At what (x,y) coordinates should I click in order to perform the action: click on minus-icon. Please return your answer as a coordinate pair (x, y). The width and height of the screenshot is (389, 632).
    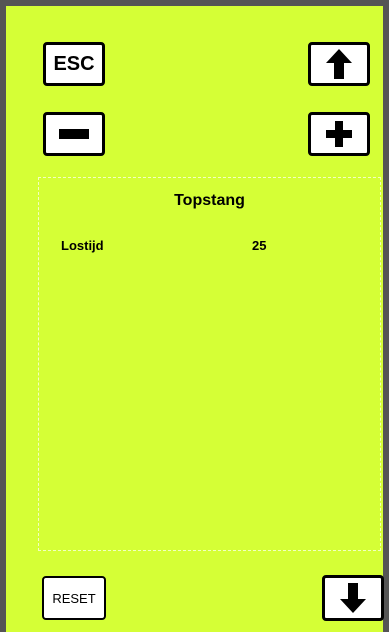
    Looking at the image, I should click on (74, 134).